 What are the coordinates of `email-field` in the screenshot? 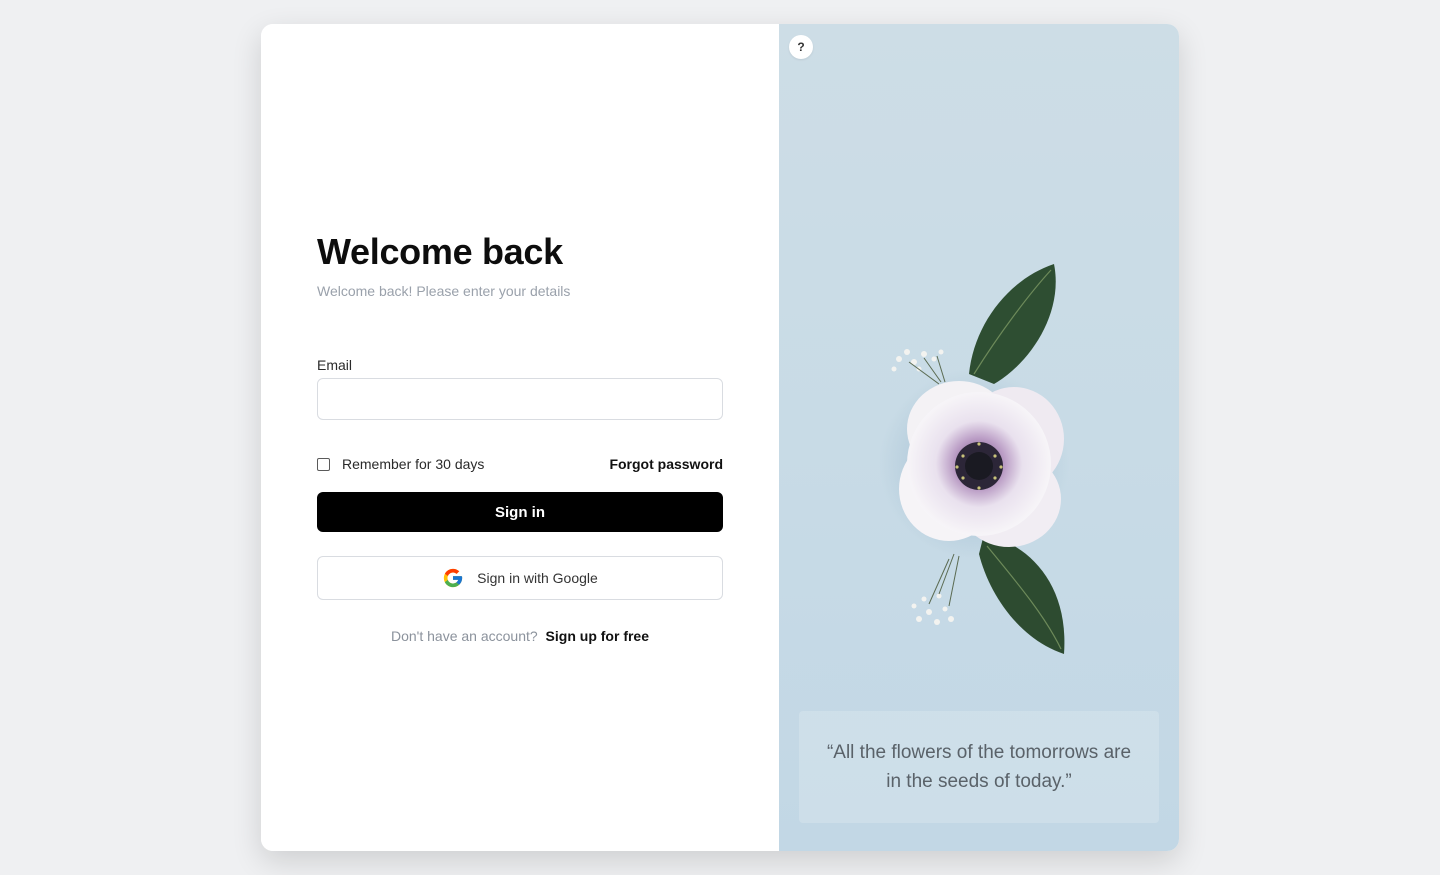 It's located at (520, 399).